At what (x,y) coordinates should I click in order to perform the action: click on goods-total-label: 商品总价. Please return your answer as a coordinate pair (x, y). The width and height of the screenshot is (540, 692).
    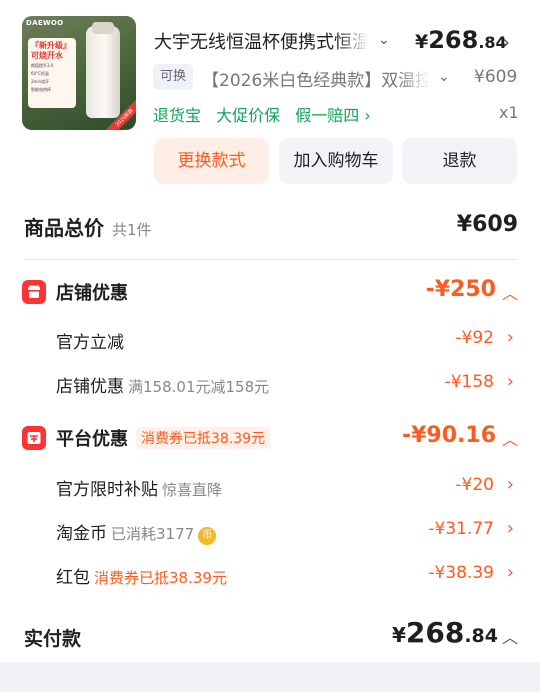
    Looking at the image, I should click on (64, 228).